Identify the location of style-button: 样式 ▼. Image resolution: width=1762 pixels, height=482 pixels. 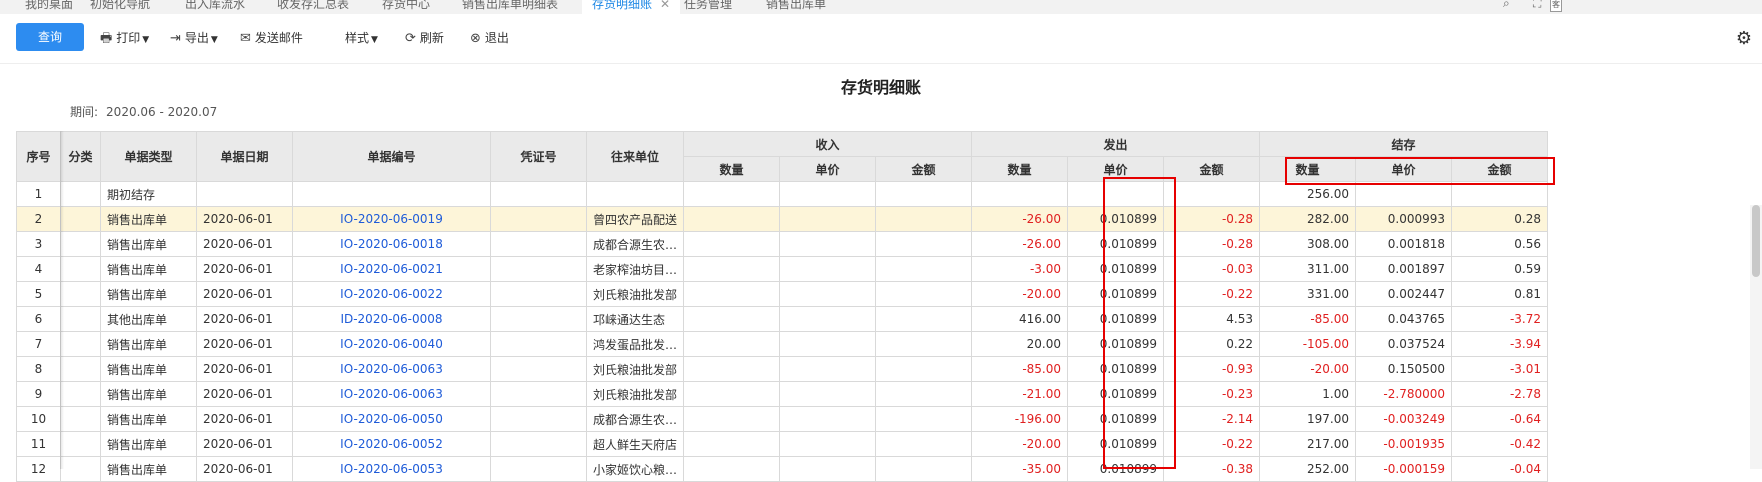
(361, 38).